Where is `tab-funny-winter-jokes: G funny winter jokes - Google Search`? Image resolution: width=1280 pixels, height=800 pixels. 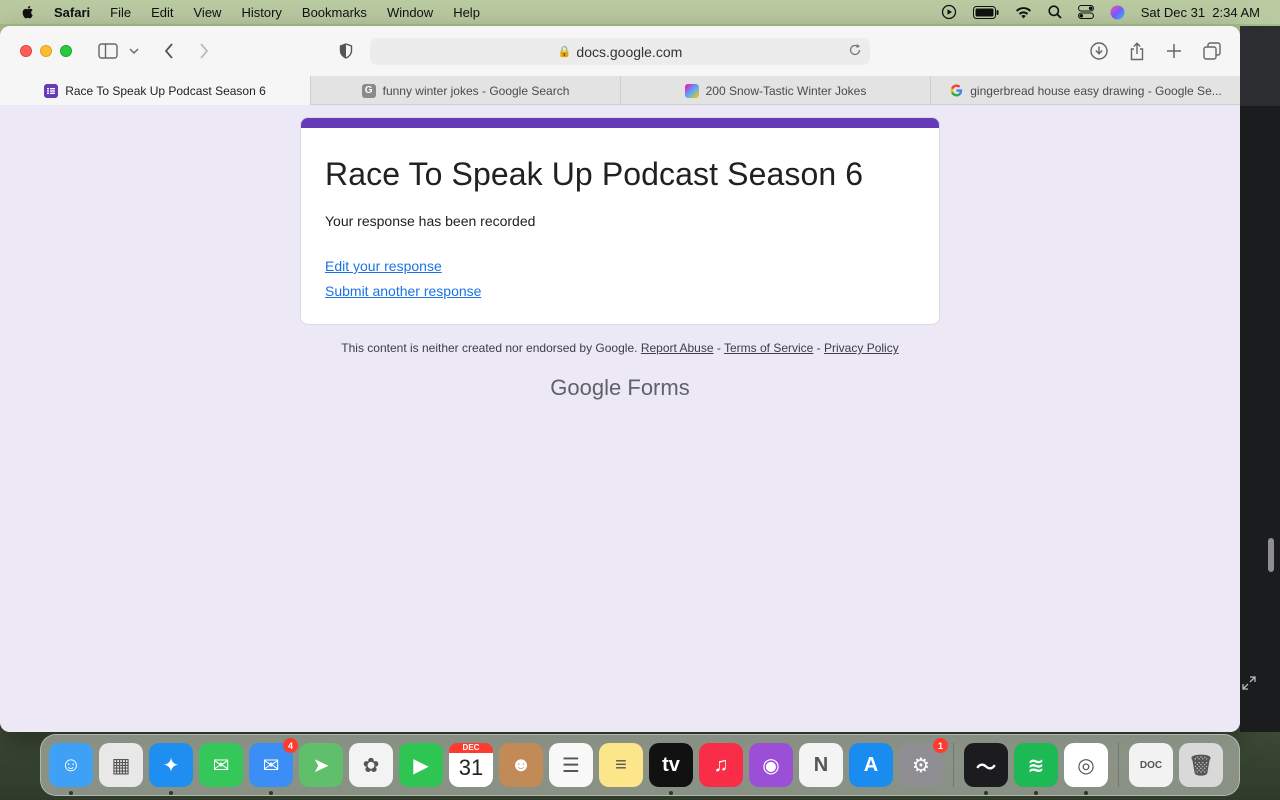
tab-funny-winter-jokes: G funny winter jokes - Google Search is located at coordinates (465, 90).